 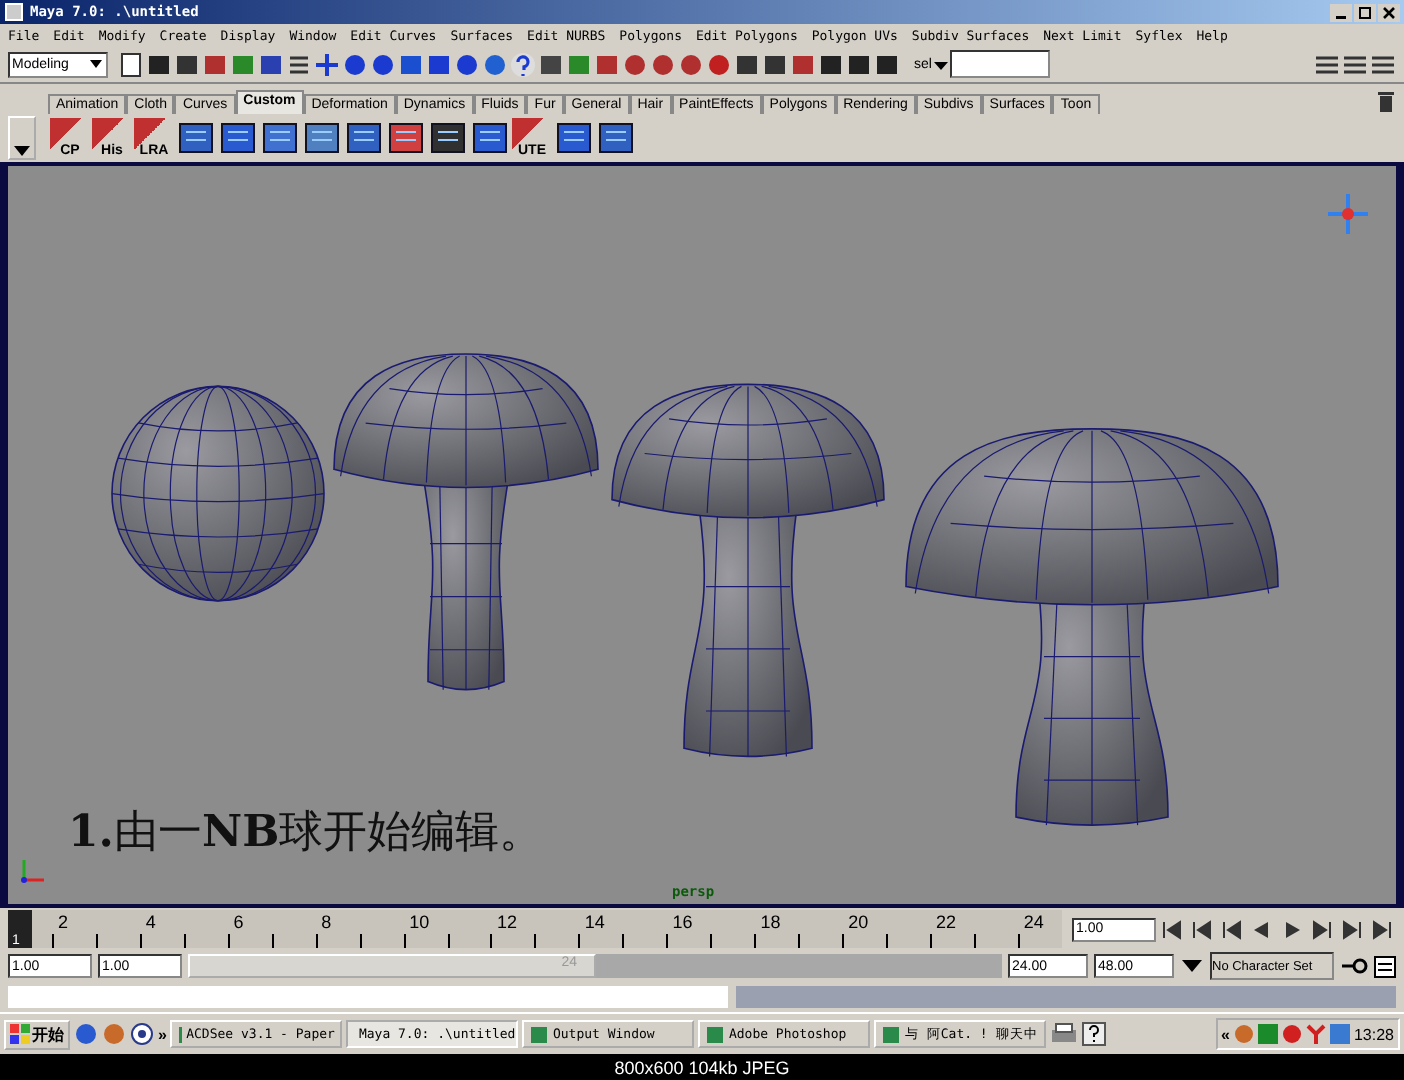 What do you see at coordinates (770, 922) in the screenshot?
I see `tick-label: 18` at bounding box center [770, 922].